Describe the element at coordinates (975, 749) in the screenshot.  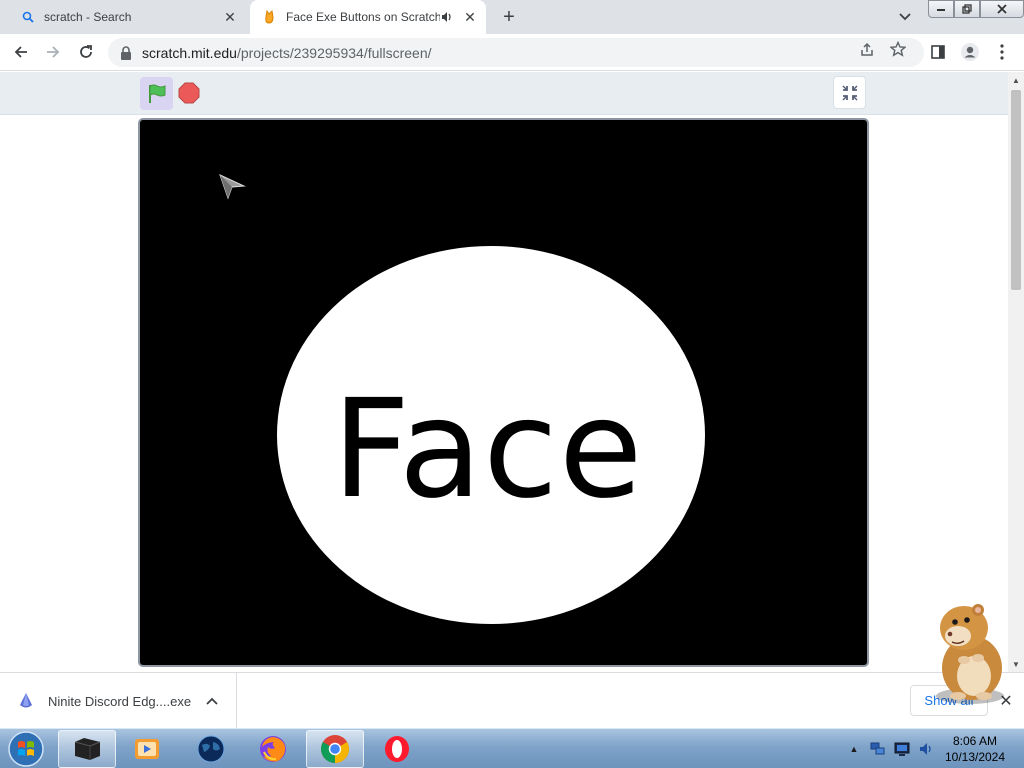
I see `system-clock: 8:06 AM 10/13/2024` at that location.